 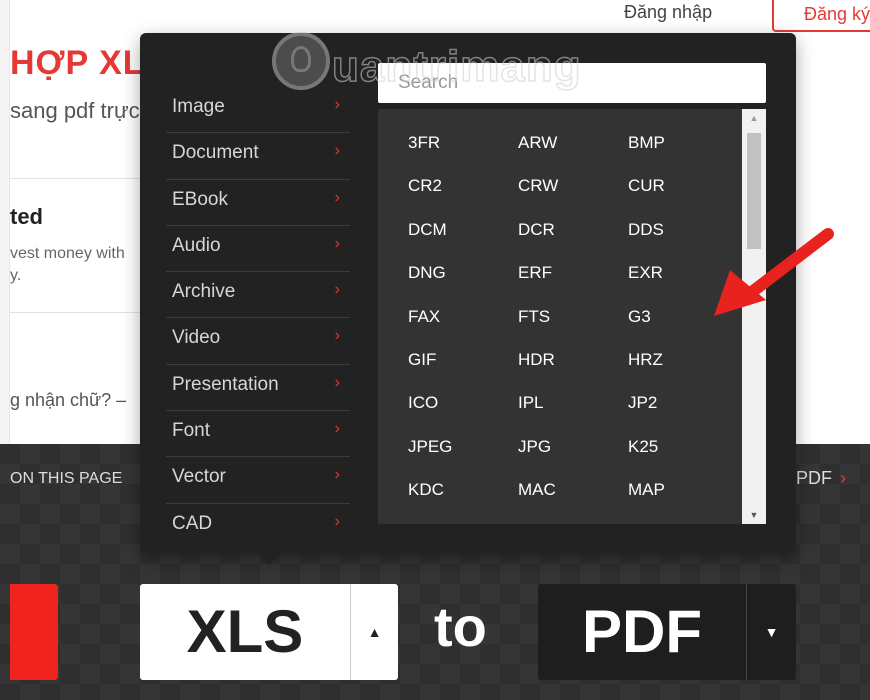 I want to click on format-option: GIF, so click(x=458, y=360).